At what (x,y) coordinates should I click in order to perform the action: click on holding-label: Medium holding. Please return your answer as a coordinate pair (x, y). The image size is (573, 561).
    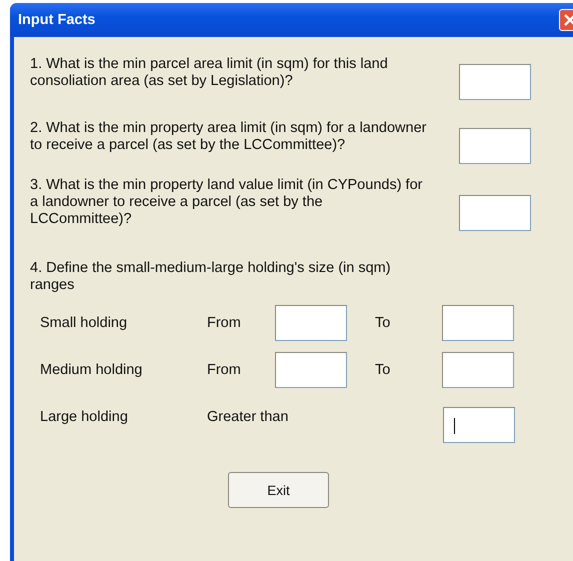
    Looking at the image, I should click on (91, 370).